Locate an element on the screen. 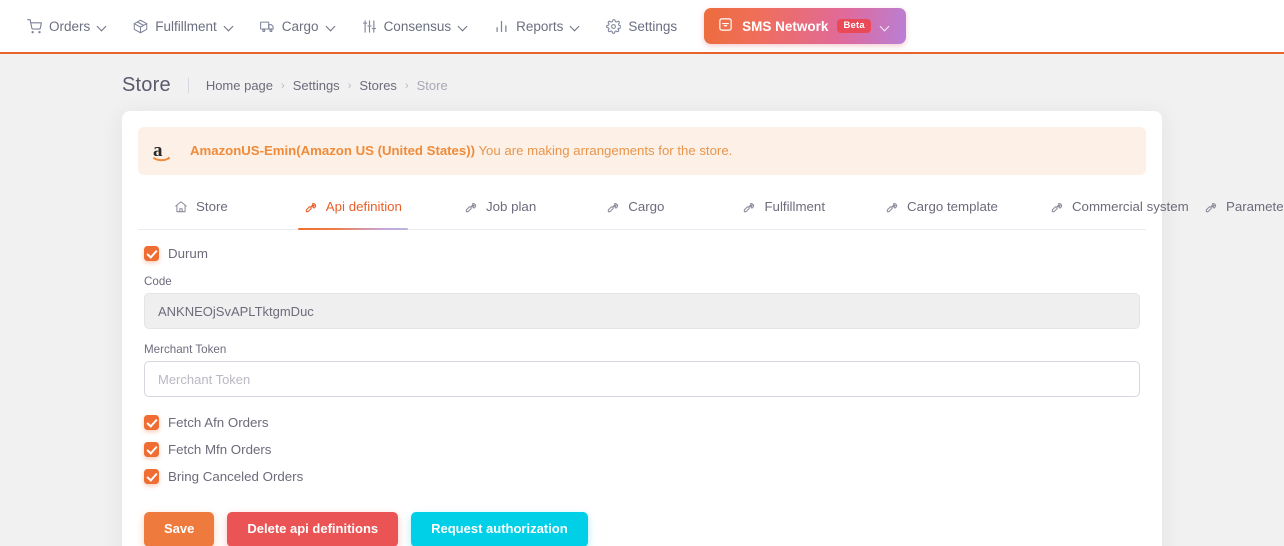 Image resolution: width=1284 pixels, height=546 pixels. tab-label: Fulfillment is located at coordinates (795, 206).